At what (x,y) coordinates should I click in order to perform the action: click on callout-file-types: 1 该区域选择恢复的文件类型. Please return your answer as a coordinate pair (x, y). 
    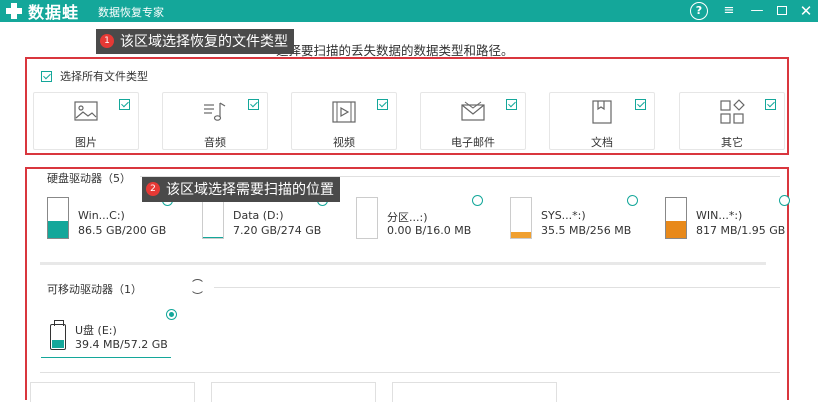
    Looking at the image, I should click on (195, 41).